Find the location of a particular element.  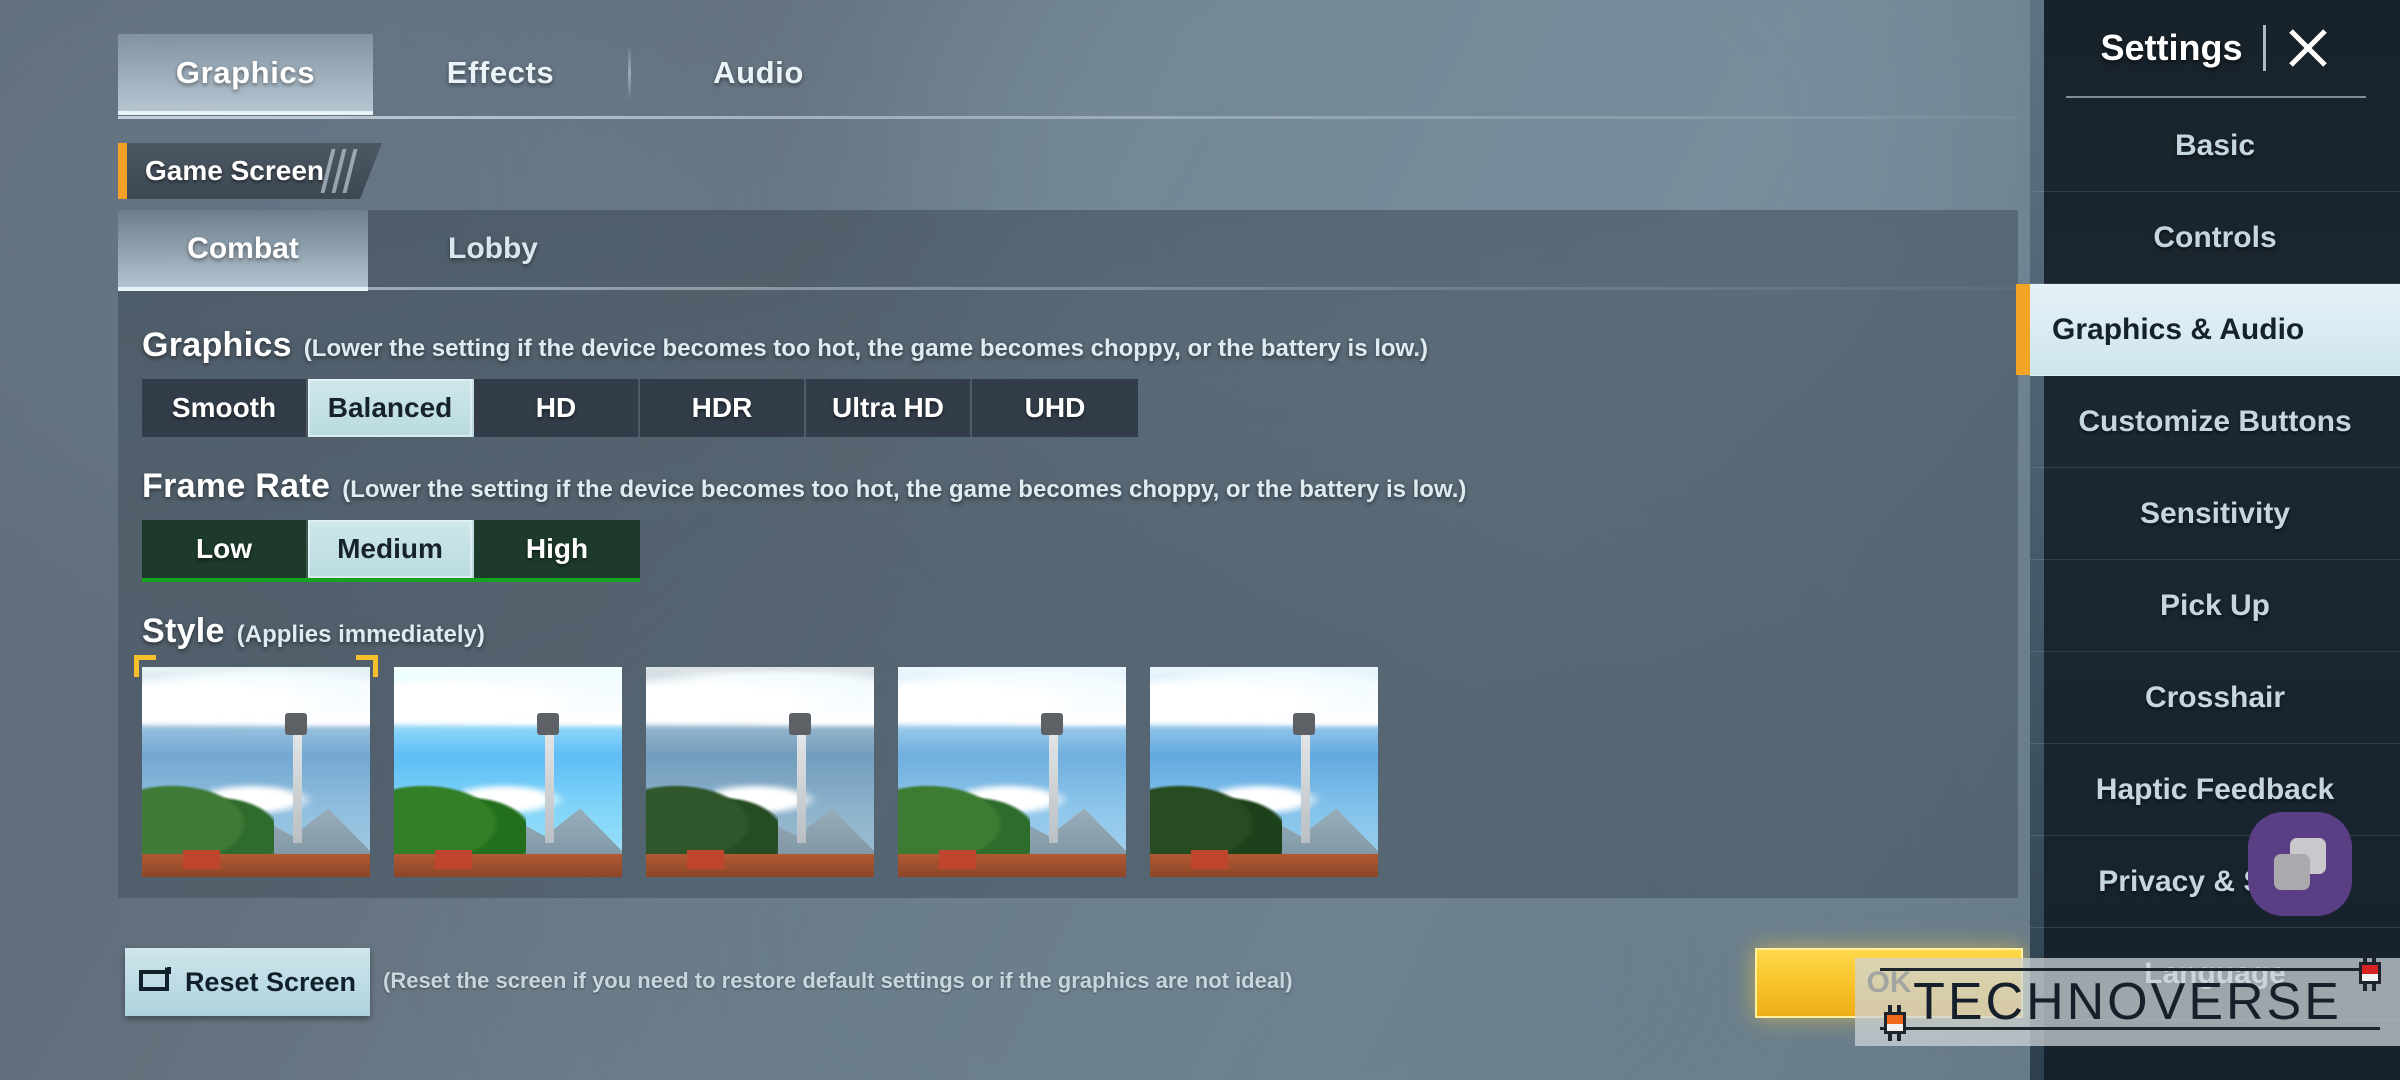

tab-audio: Audio is located at coordinates (758, 73).